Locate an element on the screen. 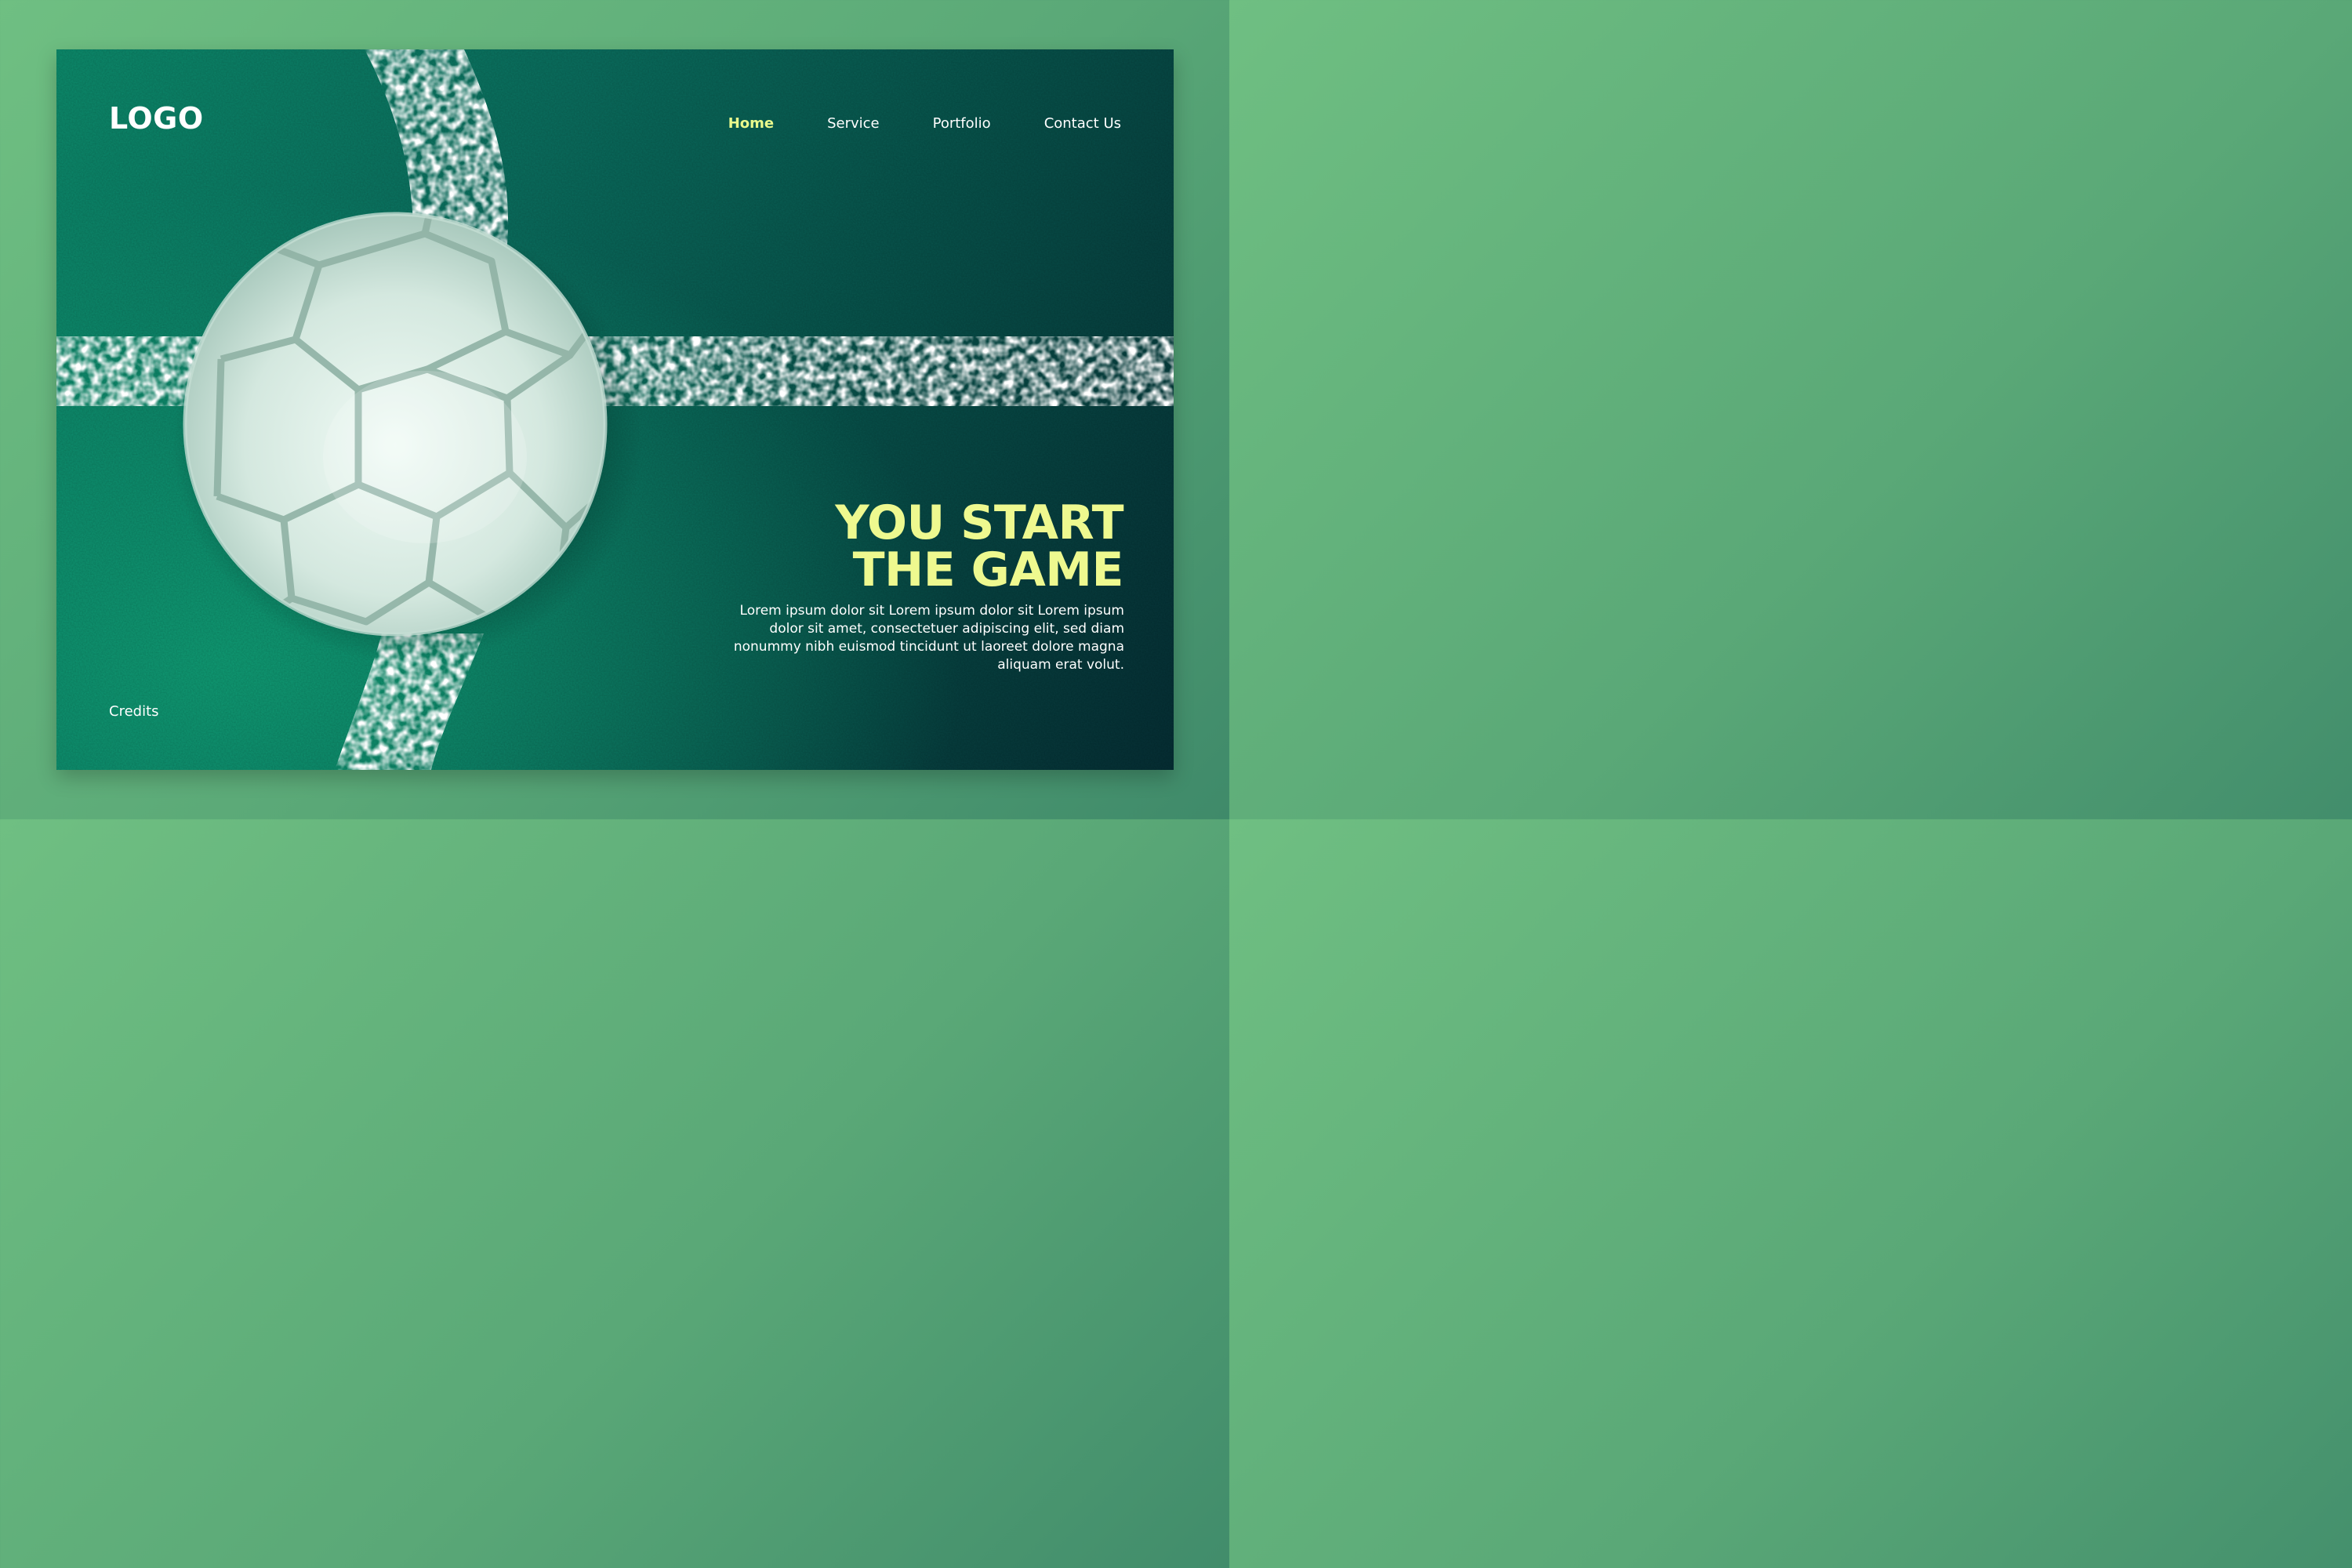 The width and height of the screenshot is (2352, 1568). nav-home-link: Home is located at coordinates (751, 123).